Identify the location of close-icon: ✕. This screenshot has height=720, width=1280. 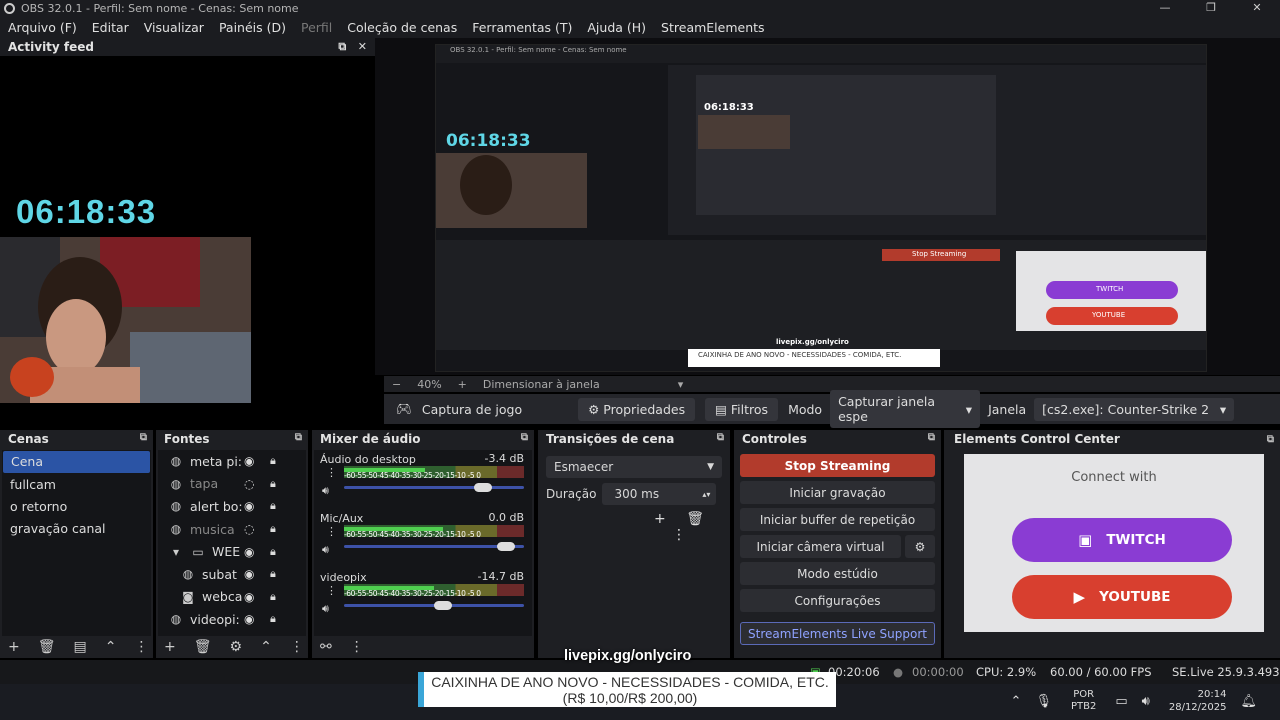
(1257, 8).